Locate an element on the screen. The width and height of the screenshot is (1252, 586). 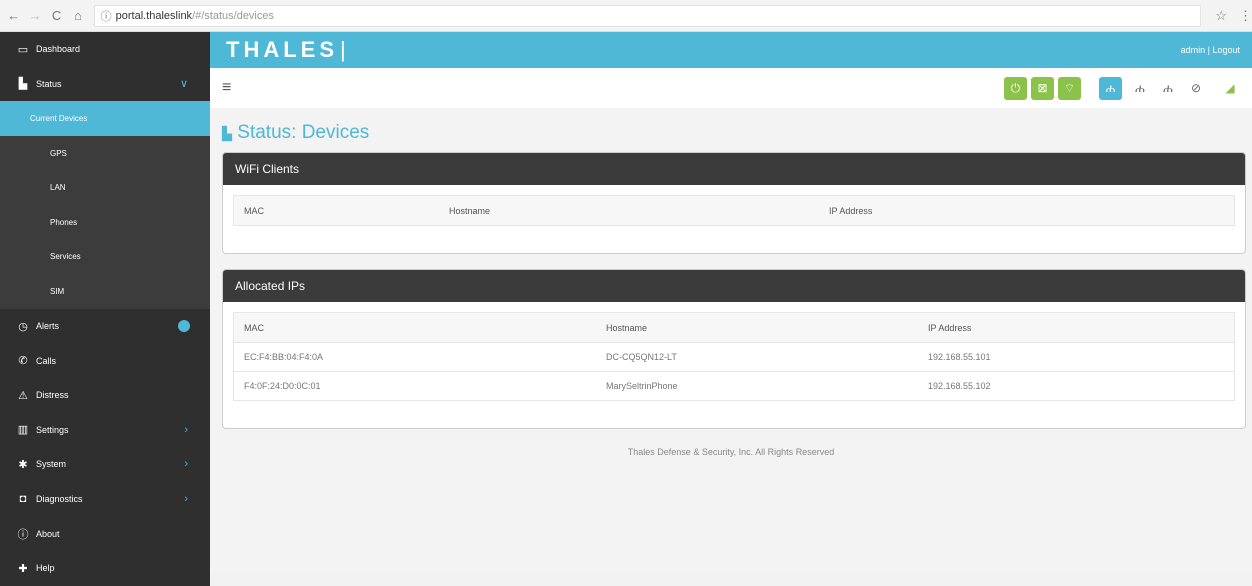
monitor-icon: ▭ is located at coordinates (23, 49).